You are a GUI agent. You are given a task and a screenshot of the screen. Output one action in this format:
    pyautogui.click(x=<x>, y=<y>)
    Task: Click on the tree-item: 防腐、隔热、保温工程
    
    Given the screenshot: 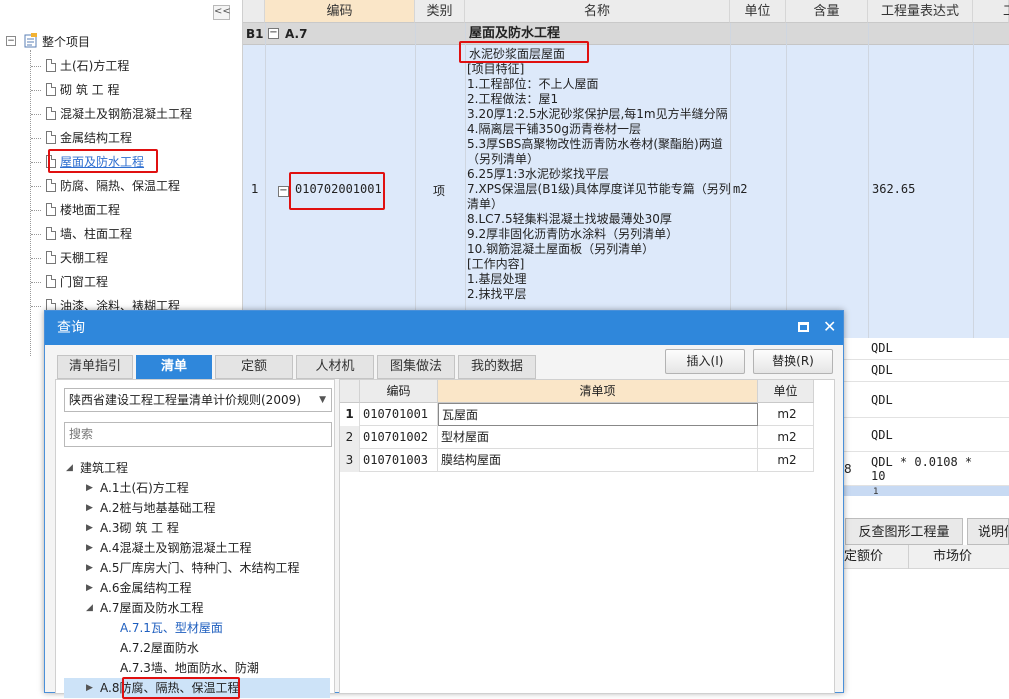 What is the action you would take?
    pyautogui.click(x=120, y=186)
    